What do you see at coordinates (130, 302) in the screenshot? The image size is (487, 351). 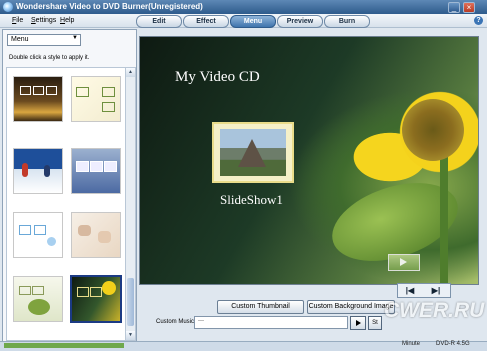 I see `scroll-thumb` at bounding box center [130, 302].